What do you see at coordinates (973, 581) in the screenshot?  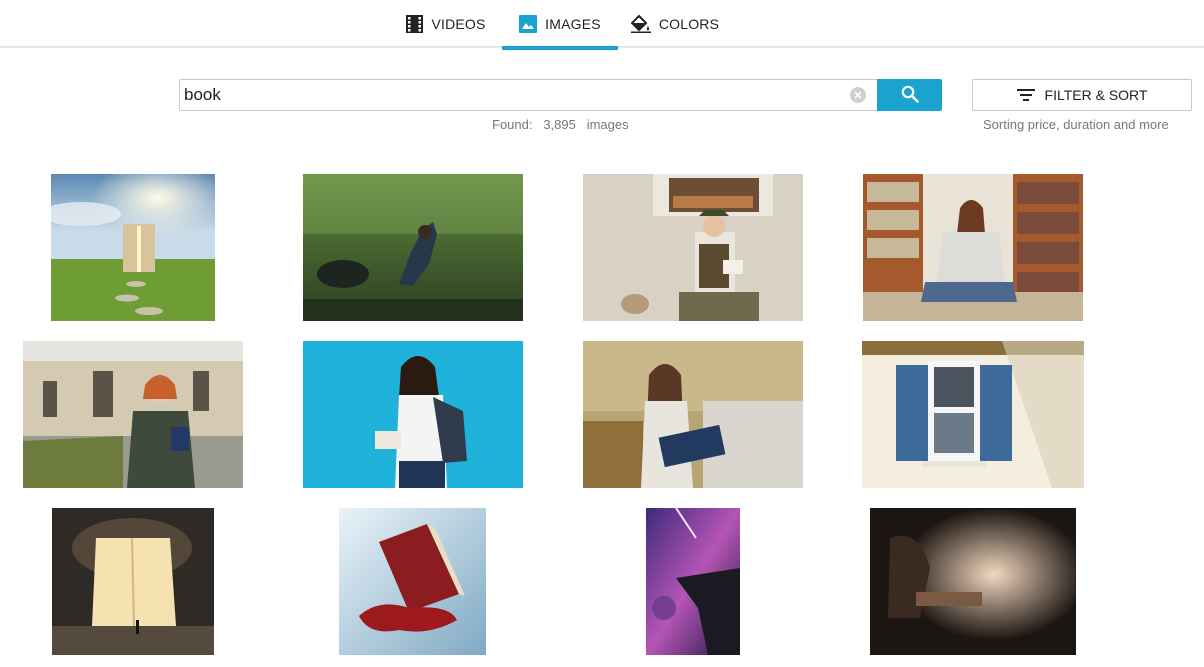 I see `result-thumbnail-book-dust` at bounding box center [973, 581].